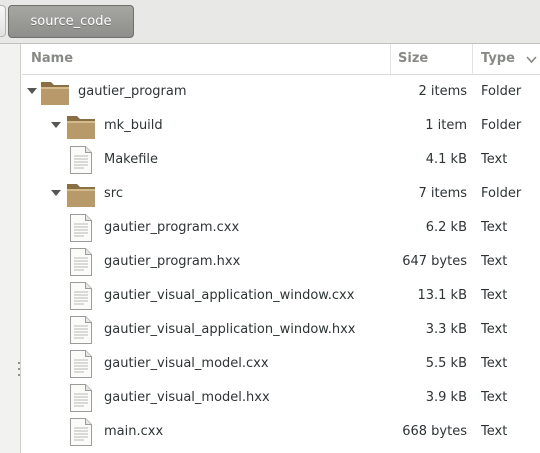 This screenshot has height=453, width=540. What do you see at coordinates (230, 329) in the screenshot?
I see `item-name: gautier_visual_application_window.hxx` at bounding box center [230, 329].